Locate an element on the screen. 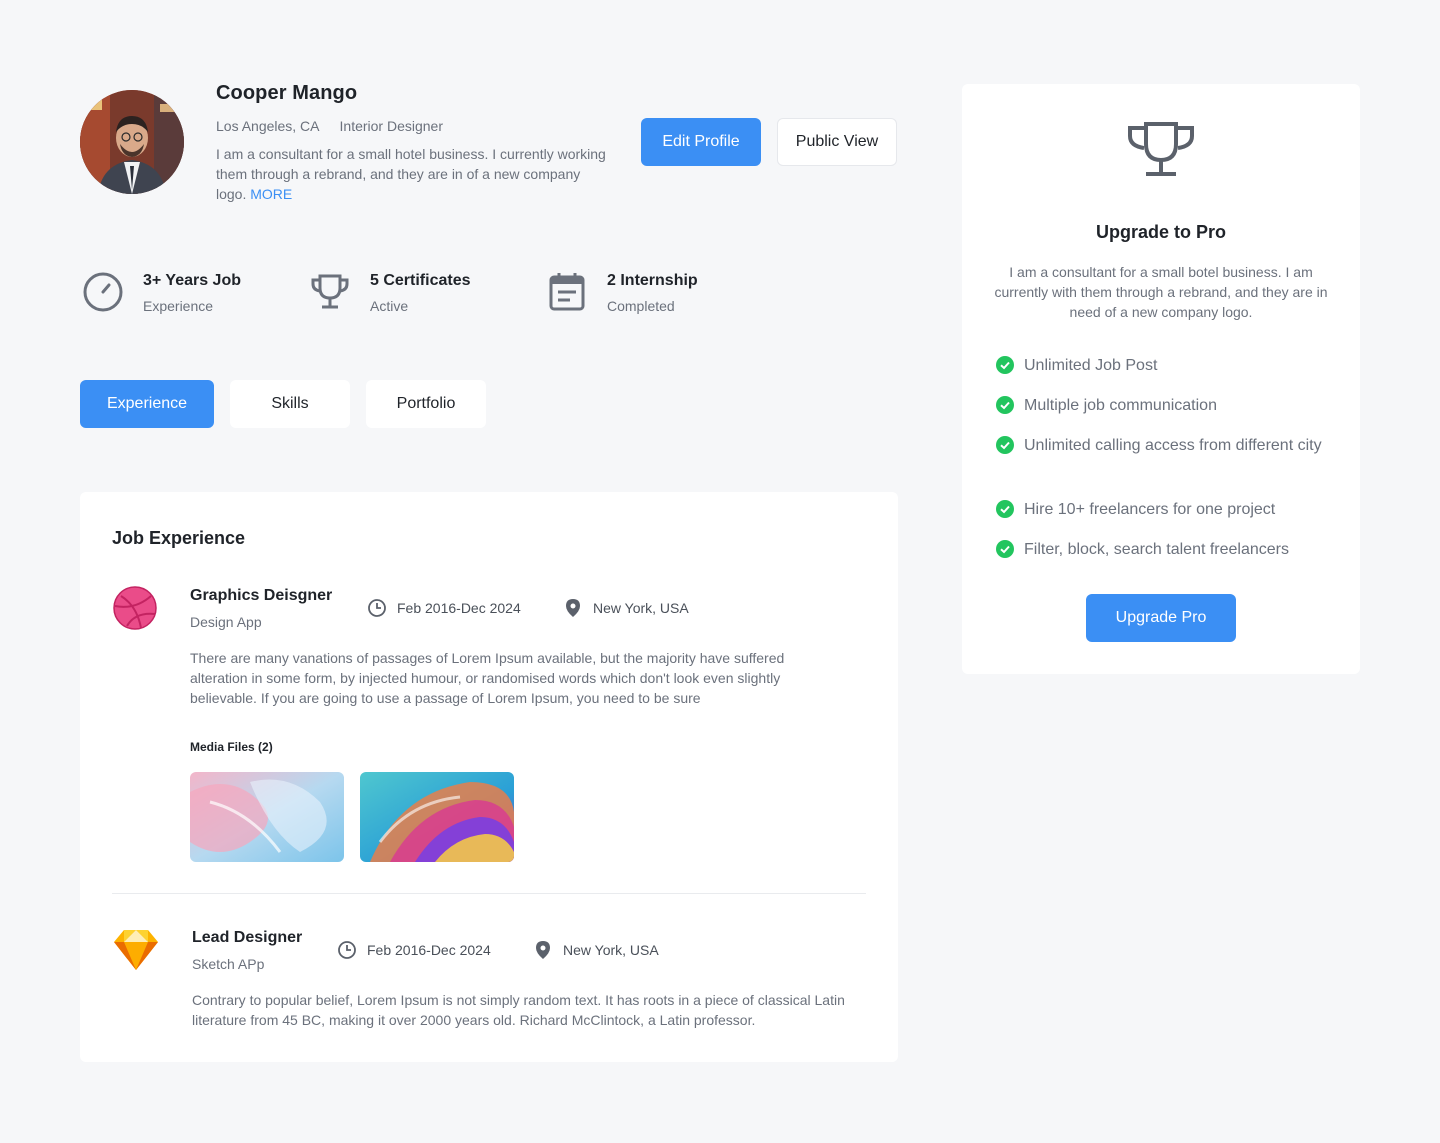 Image resolution: width=1440 pixels, height=1143 pixels. avatar is located at coordinates (132, 142).